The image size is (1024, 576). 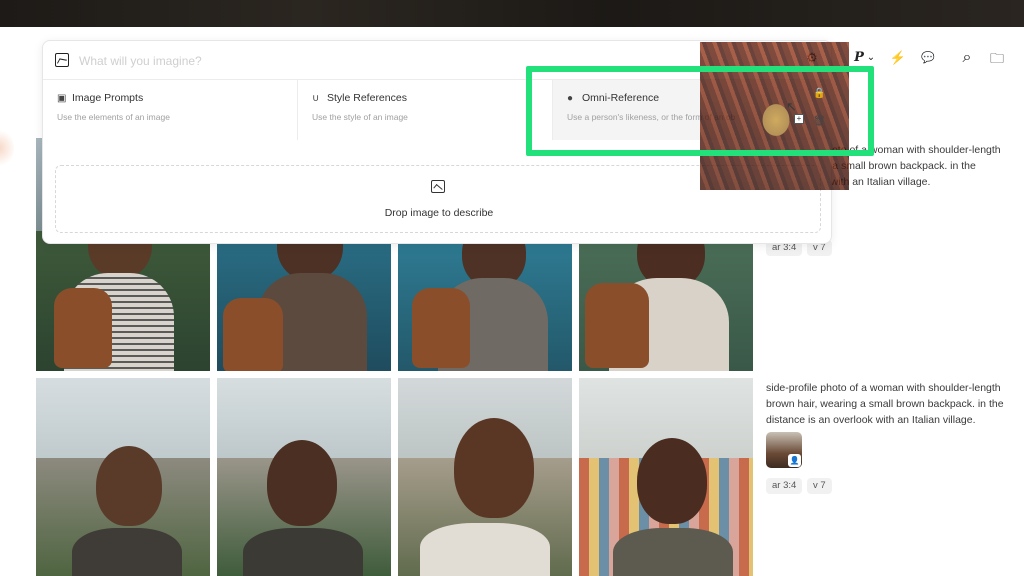 What do you see at coordinates (928, 58) in the screenshot?
I see `chat-icon: 💬` at bounding box center [928, 58].